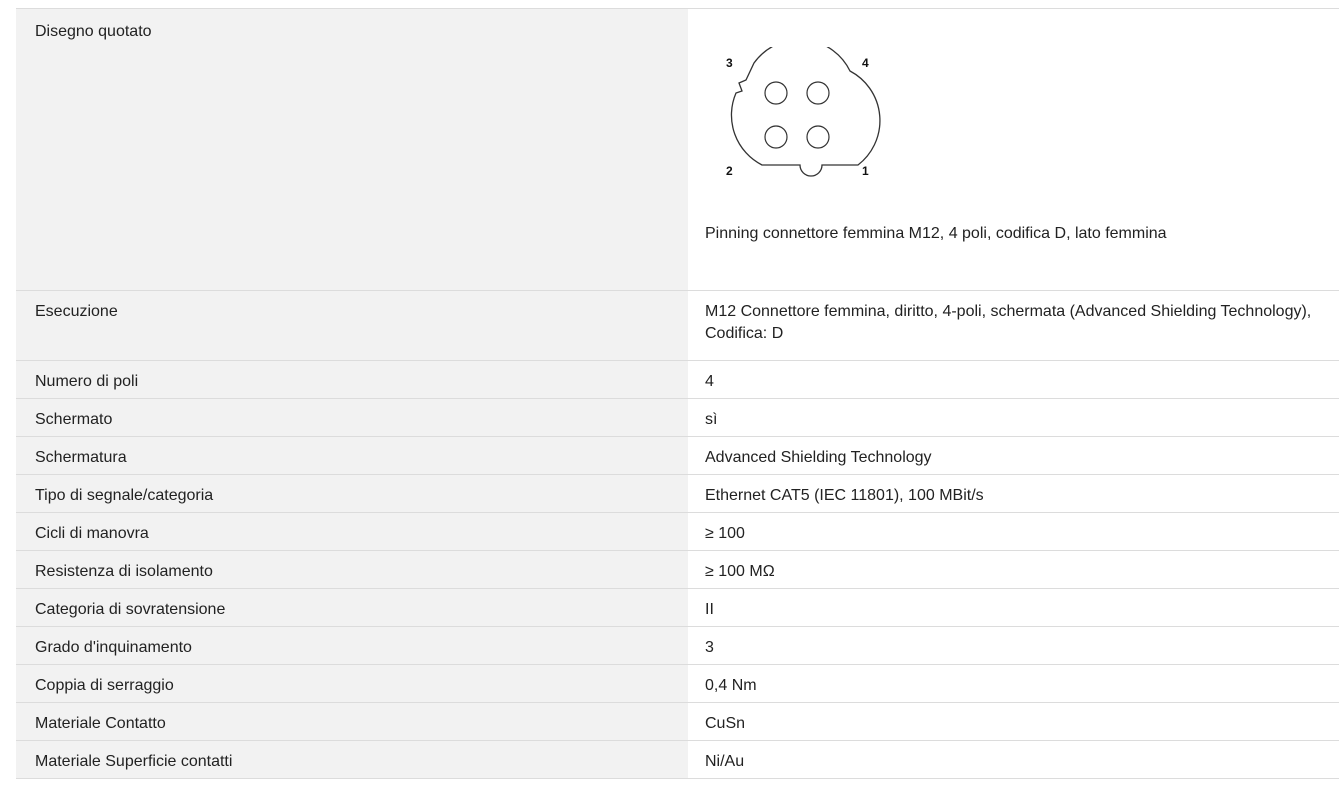 The width and height of the screenshot is (1339, 806). I want to click on spec-row: Materiale Superficie contatti Ni/Au, so click(677, 760).